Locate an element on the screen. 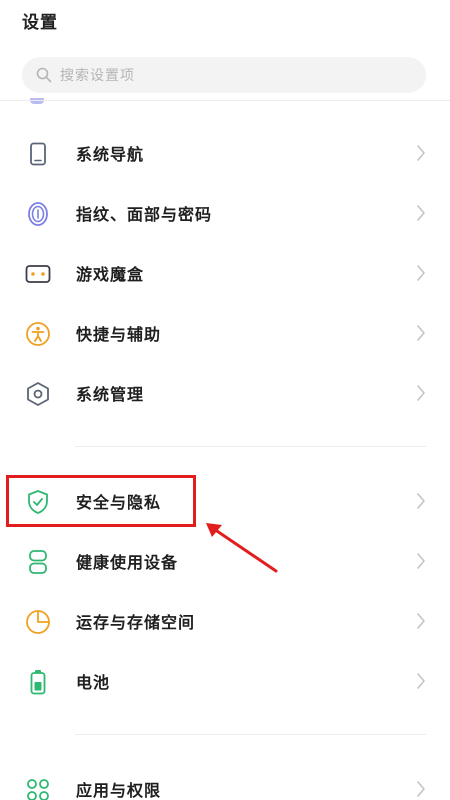  fingerprint-icon is located at coordinates (38, 214).